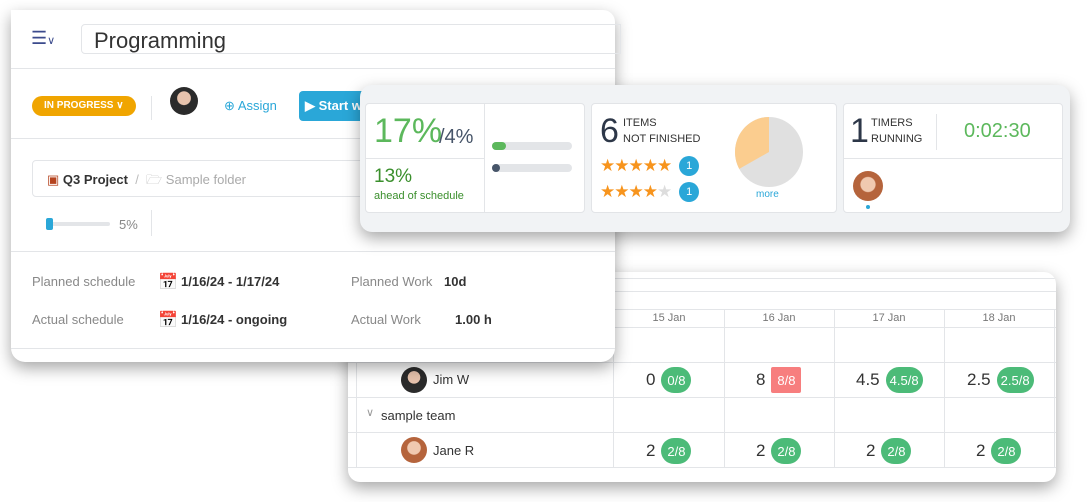  What do you see at coordinates (455, 281) in the screenshot?
I see `planned-work: 10d` at bounding box center [455, 281].